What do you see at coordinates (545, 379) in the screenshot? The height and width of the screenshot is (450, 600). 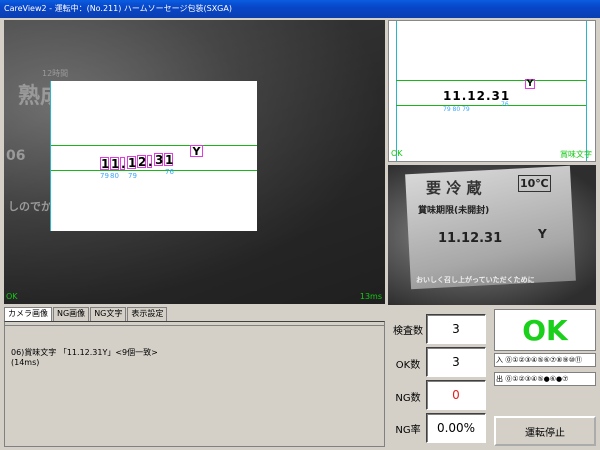 I see `output-status-row: 出 ⓪①②③④⑤●⑥●⑦` at bounding box center [545, 379].